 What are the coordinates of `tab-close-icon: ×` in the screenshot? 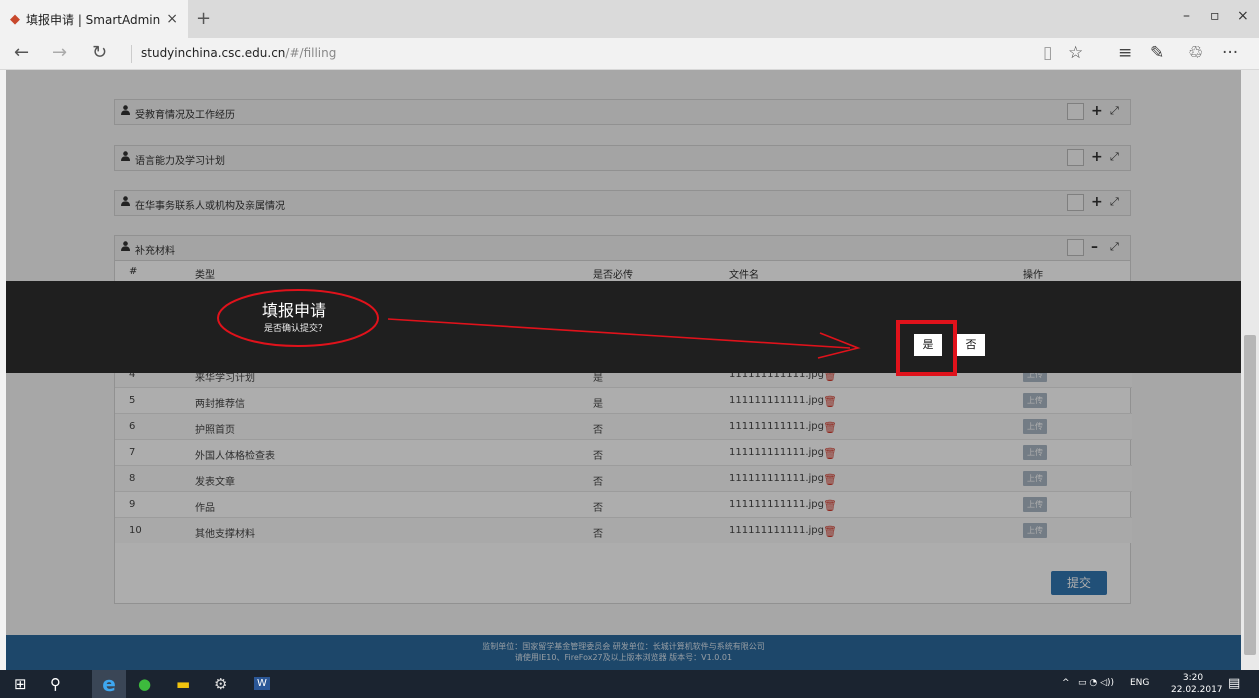 It's located at (172, 19).